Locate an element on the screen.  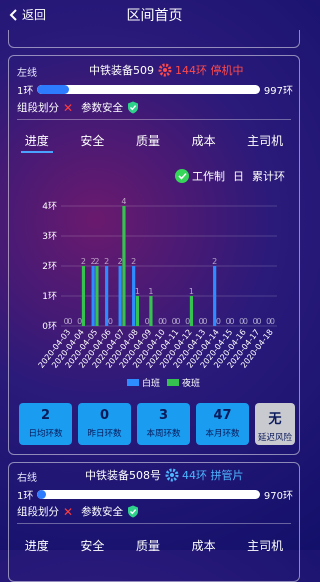
y-tick-label: 3环 is located at coordinates (49, 236).